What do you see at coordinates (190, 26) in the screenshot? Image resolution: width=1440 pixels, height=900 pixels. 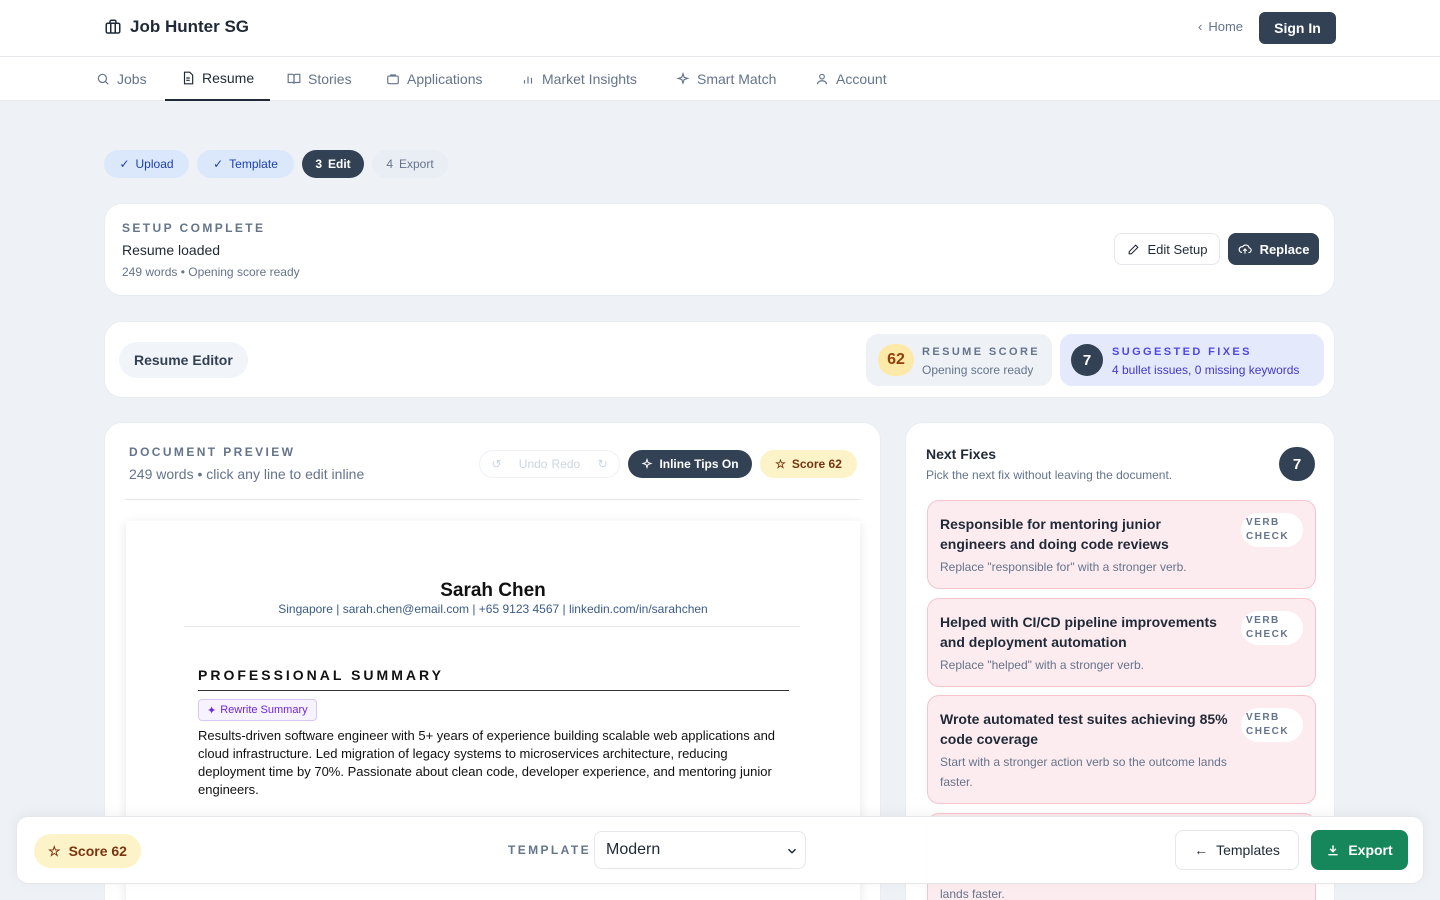 I see `brand-title: Job Hunter SG` at bounding box center [190, 26].